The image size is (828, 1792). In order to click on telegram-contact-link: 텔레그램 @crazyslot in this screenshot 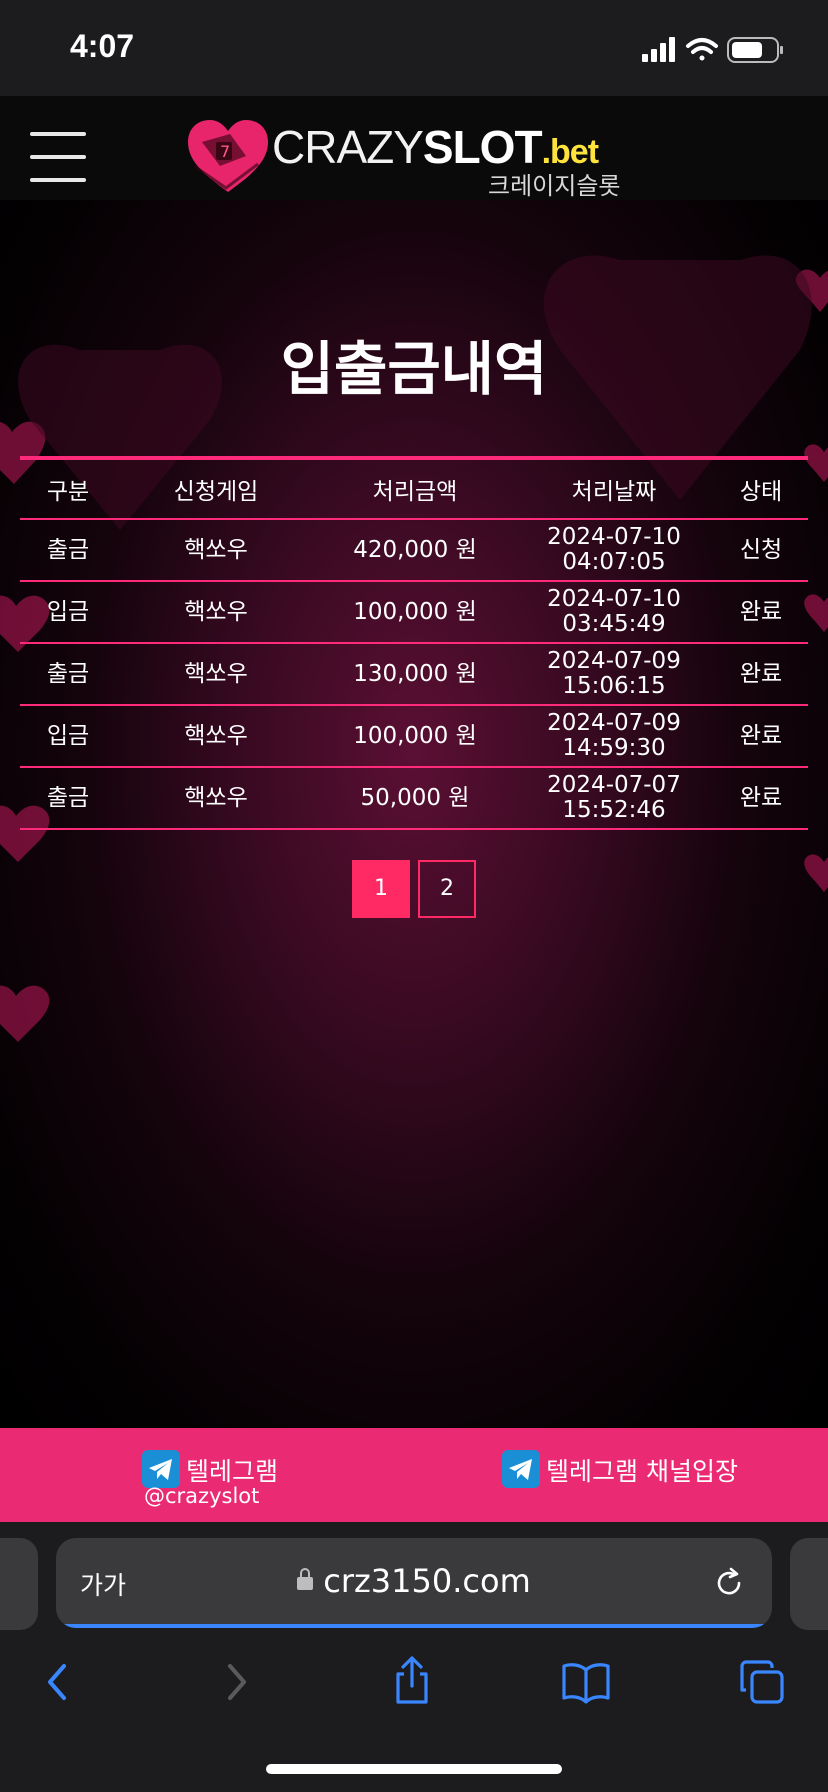, I will do `click(222, 1479)`.